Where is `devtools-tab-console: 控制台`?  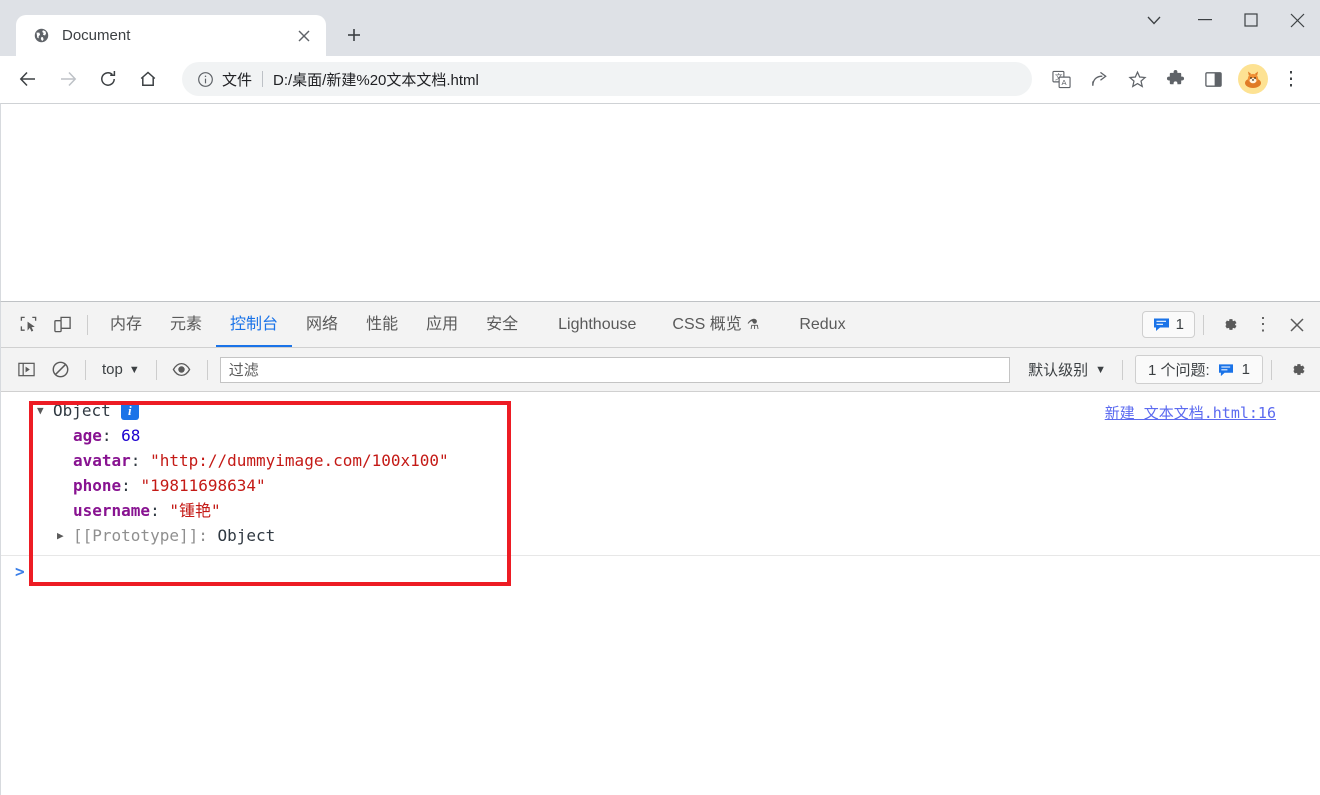
devtools-tab-console: 控制台 is located at coordinates (254, 324).